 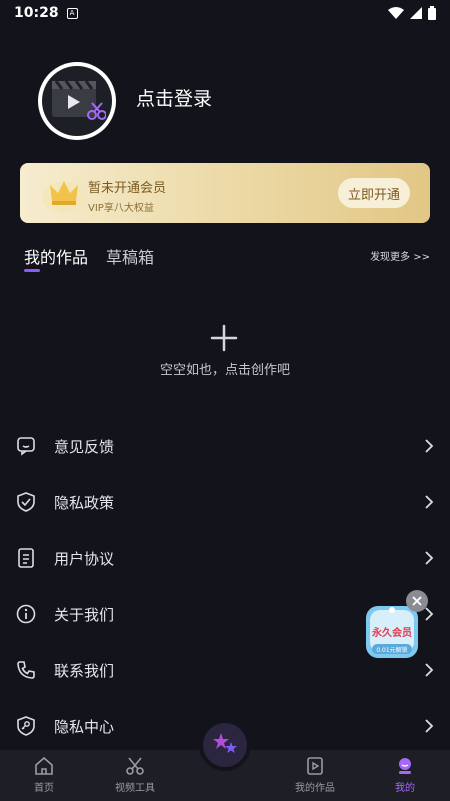 What do you see at coordinates (84, 670) in the screenshot?
I see `menu-label: 联系我们` at bounding box center [84, 670].